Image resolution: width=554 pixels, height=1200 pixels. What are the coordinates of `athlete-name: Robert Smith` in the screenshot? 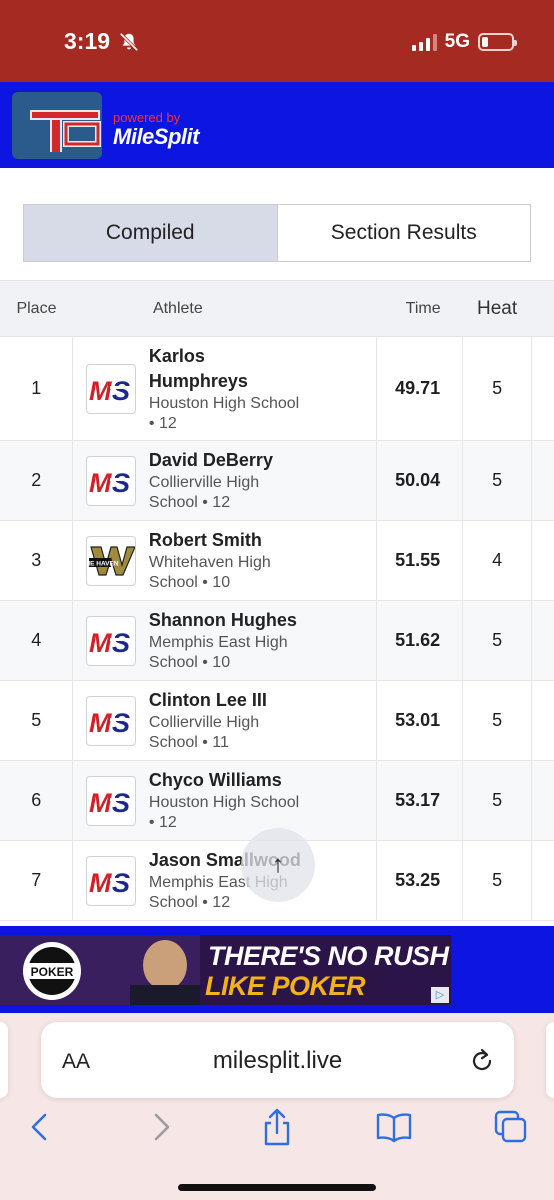 It's located at (262, 540).